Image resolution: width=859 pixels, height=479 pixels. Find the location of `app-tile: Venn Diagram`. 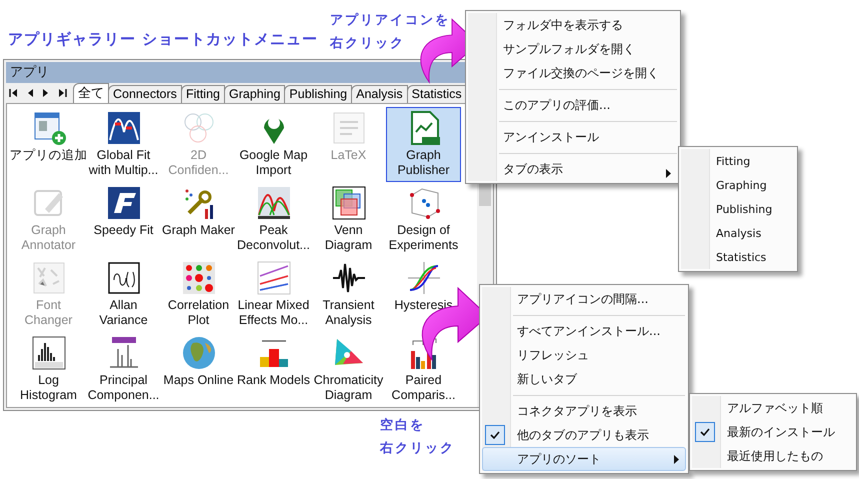

app-tile: Venn Diagram is located at coordinates (348, 219).